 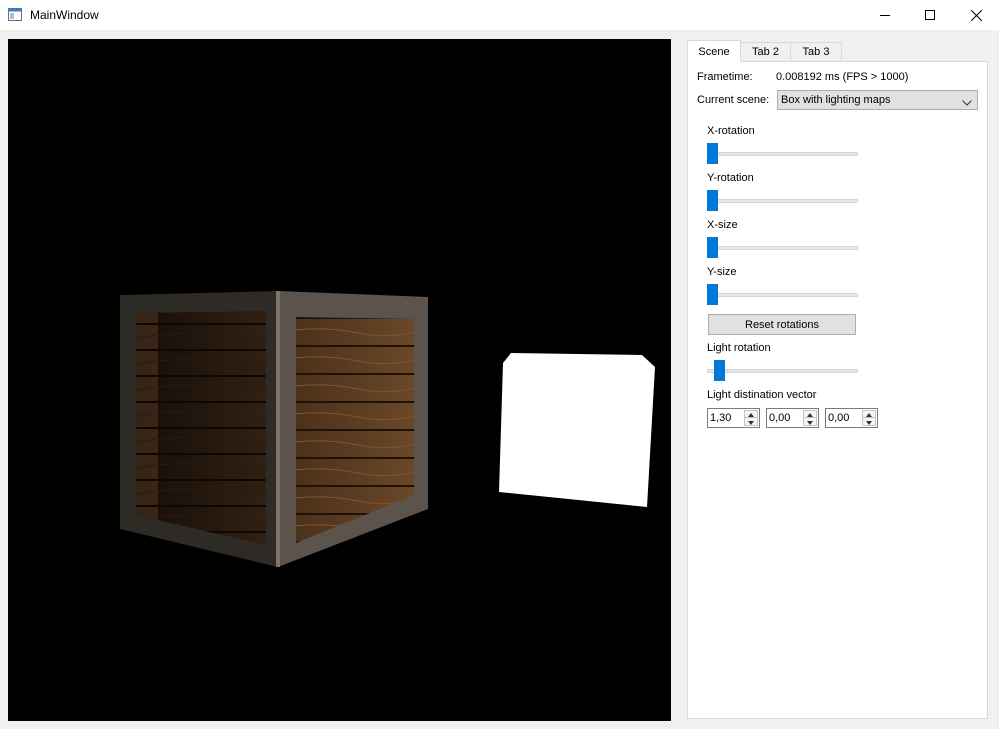 What do you see at coordinates (727, 418) in the screenshot?
I see `light-vector-x-input` at bounding box center [727, 418].